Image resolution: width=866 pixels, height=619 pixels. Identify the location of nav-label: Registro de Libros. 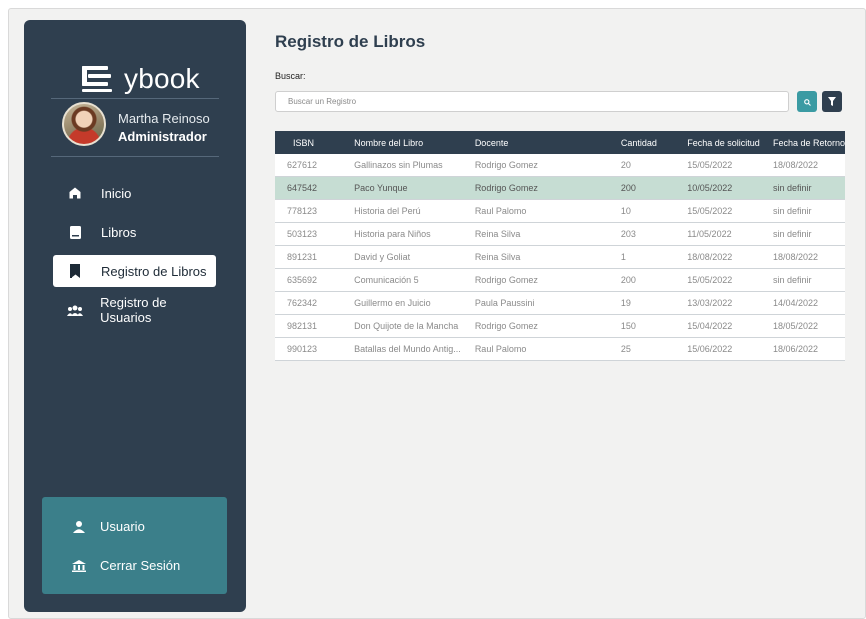
(154, 271).